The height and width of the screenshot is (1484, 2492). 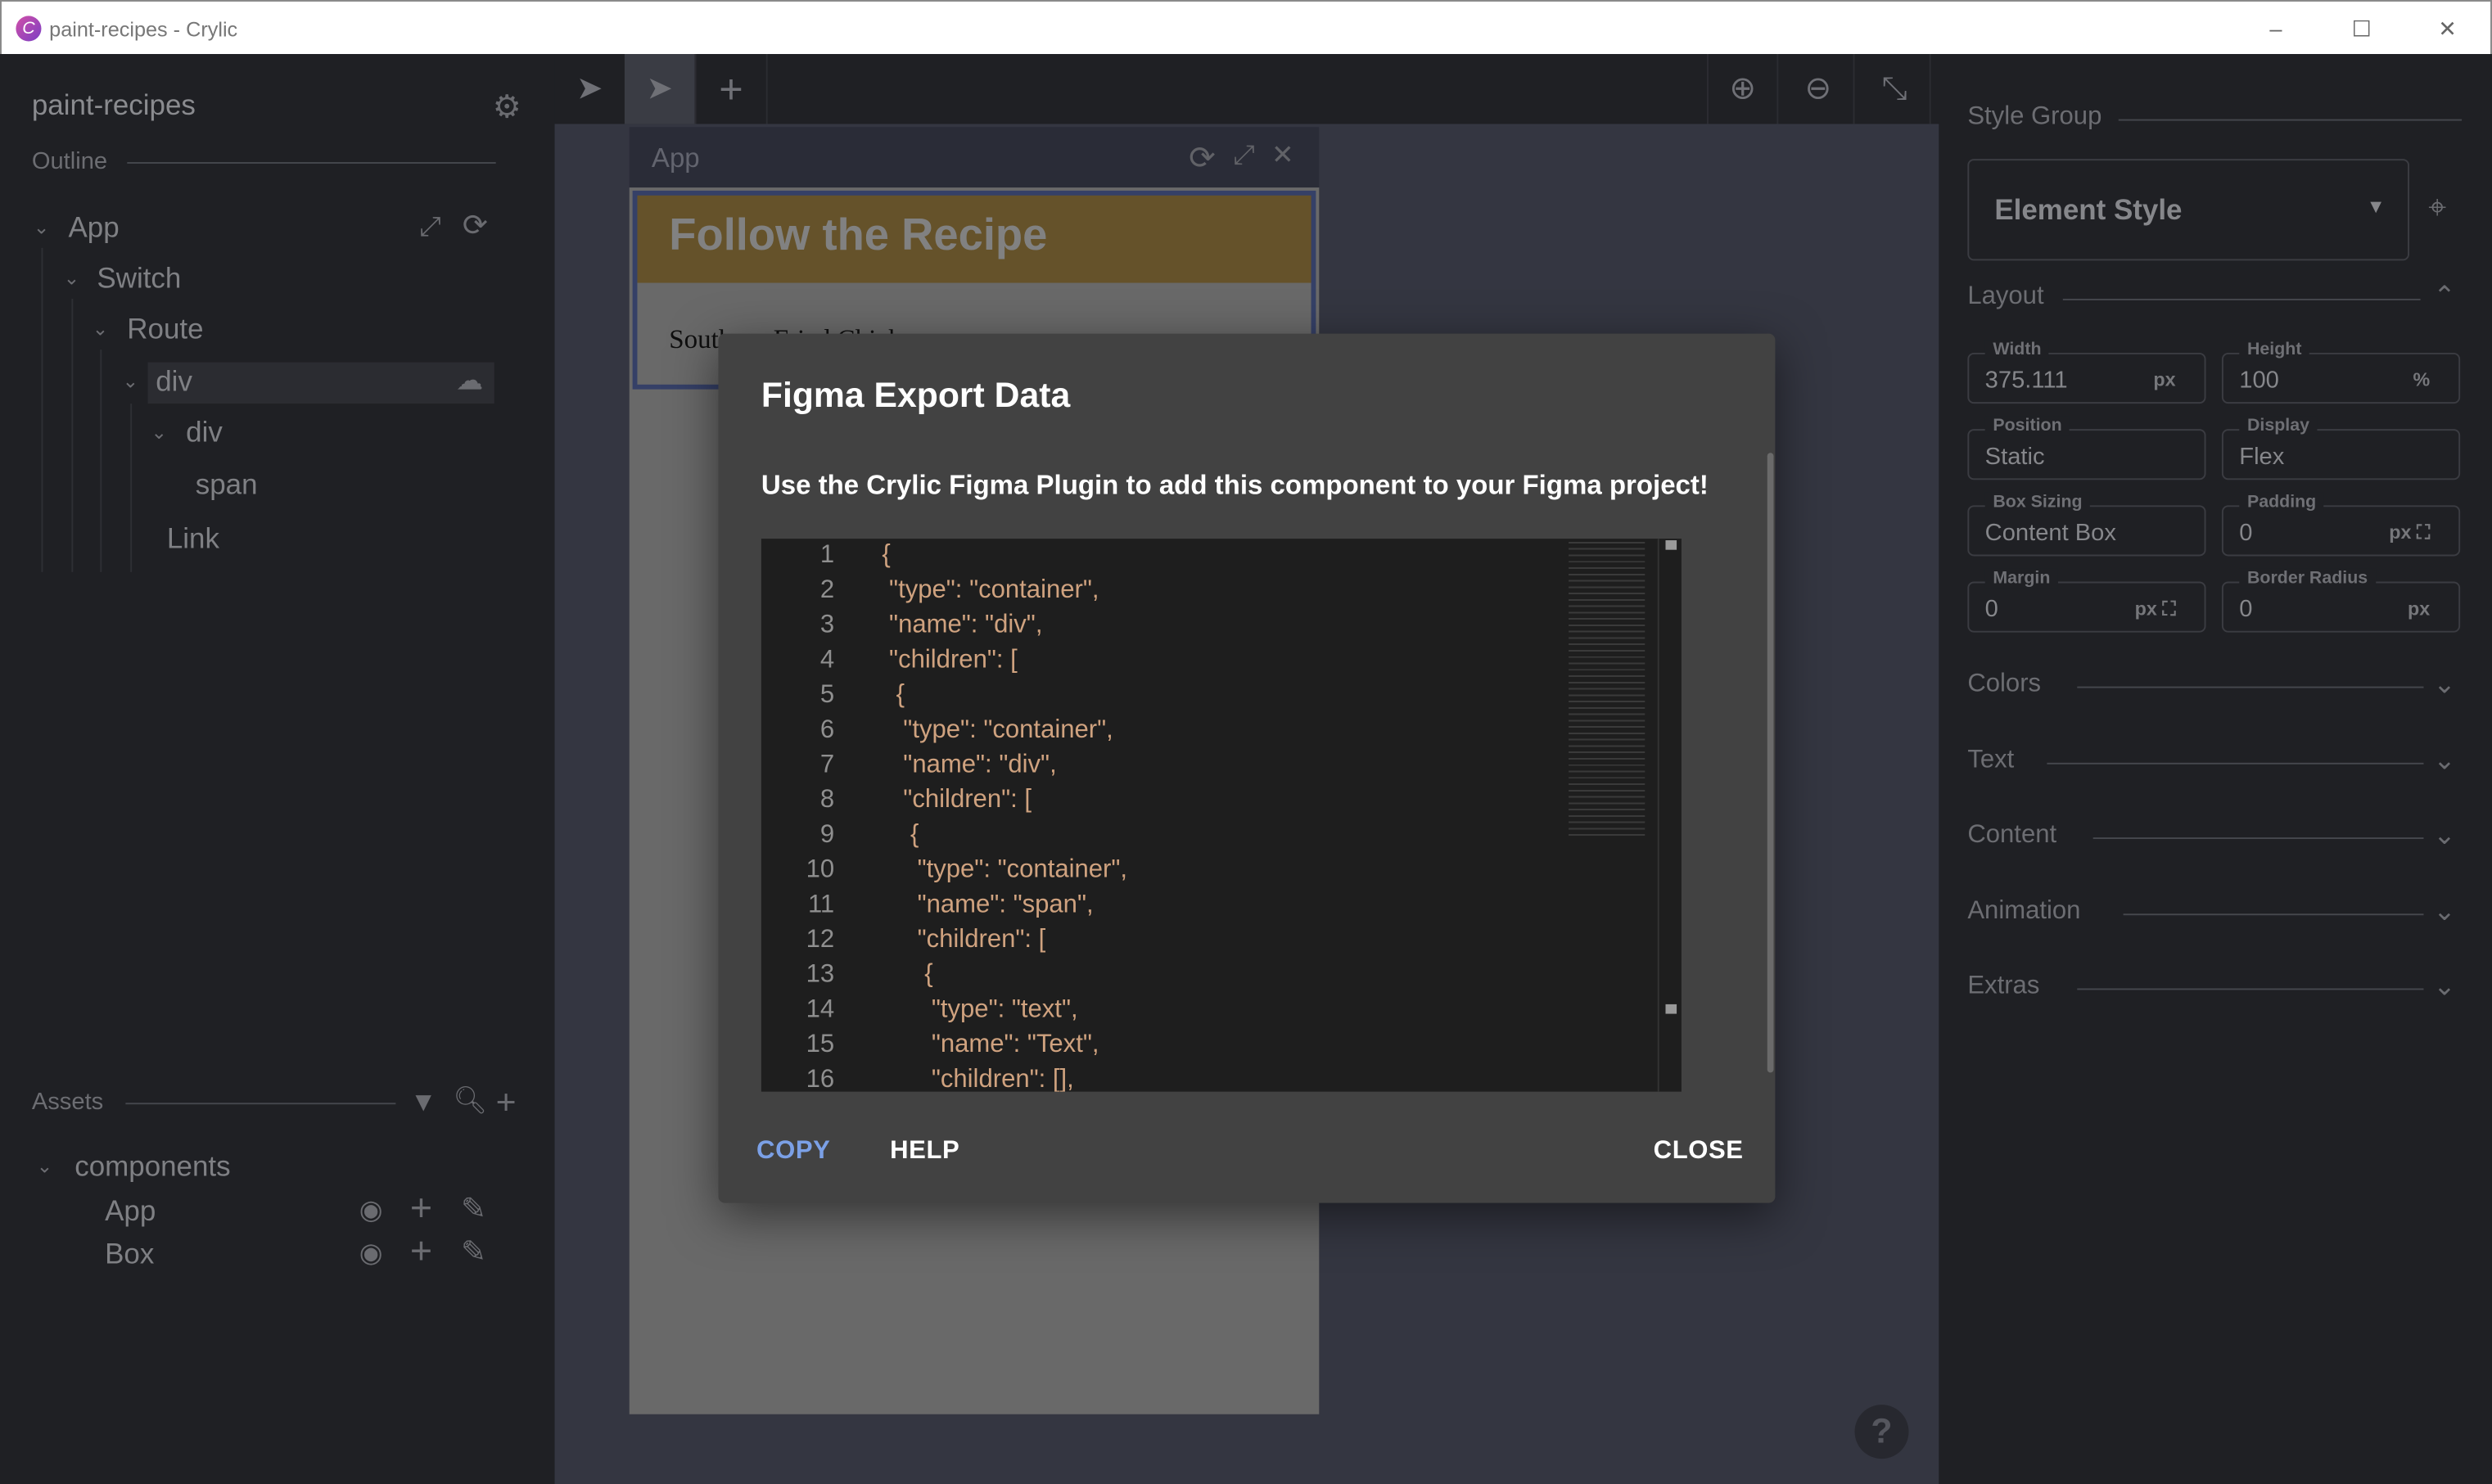 What do you see at coordinates (590, 89) in the screenshot?
I see `select-tool-button: ➤` at bounding box center [590, 89].